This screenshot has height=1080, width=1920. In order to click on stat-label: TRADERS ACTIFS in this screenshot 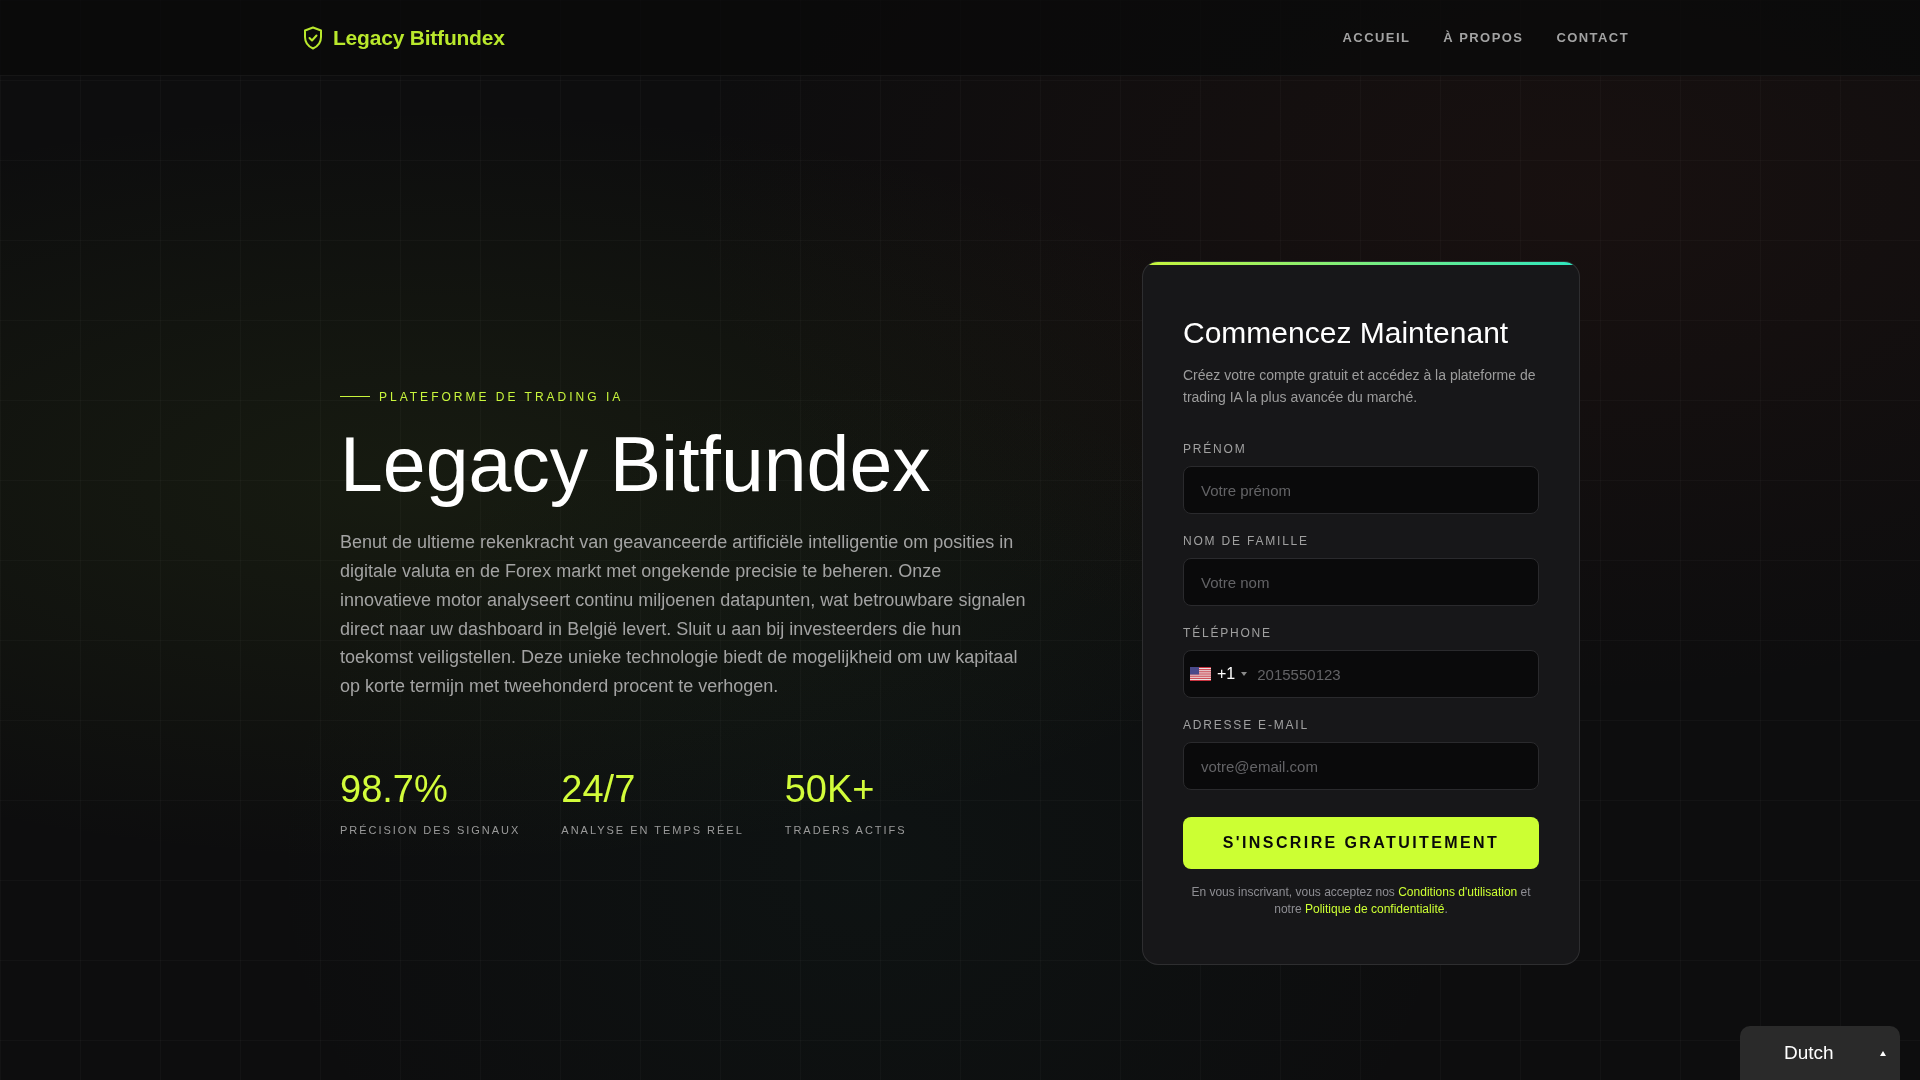, I will do `click(845, 830)`.